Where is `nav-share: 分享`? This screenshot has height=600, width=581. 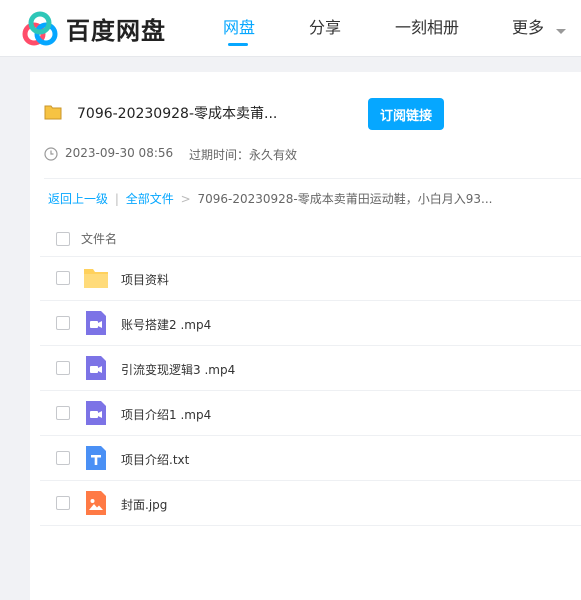 nav-share: 分享 is located at coordinates (325, 26).